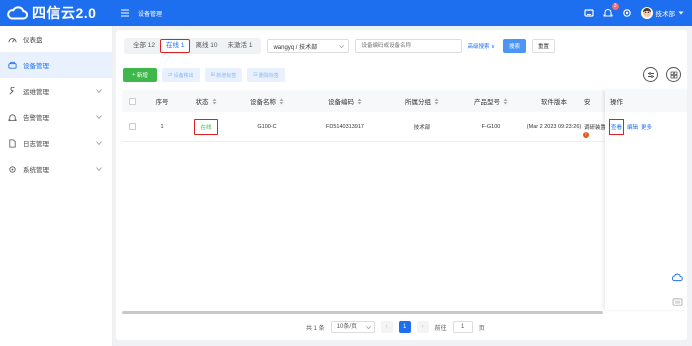 Image resolution: width=692 pixels, height=346 pixels. What do you see at coordinates (404, 327) in the screenshot?
I see `current-page: 1` at bounding box center [404, 327].